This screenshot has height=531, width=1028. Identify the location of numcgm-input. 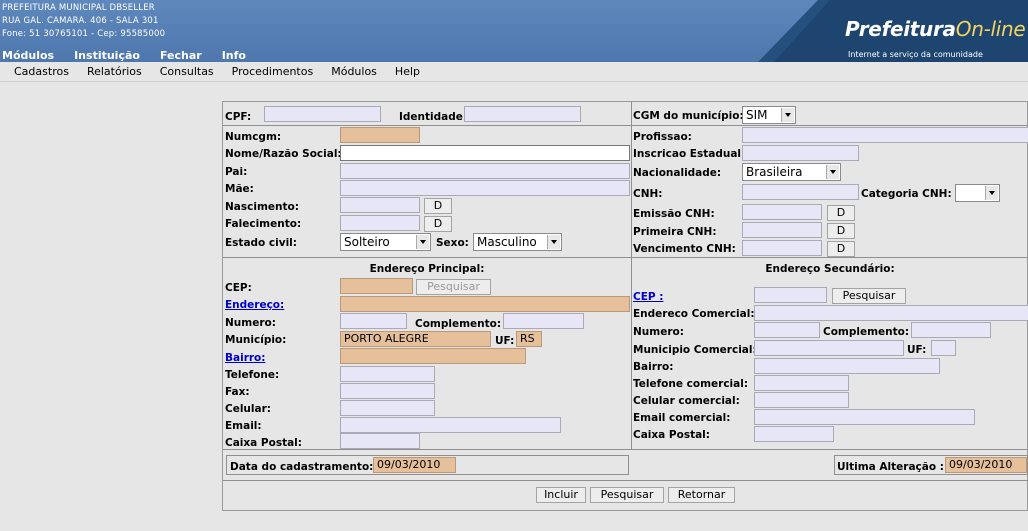
(380, 135).